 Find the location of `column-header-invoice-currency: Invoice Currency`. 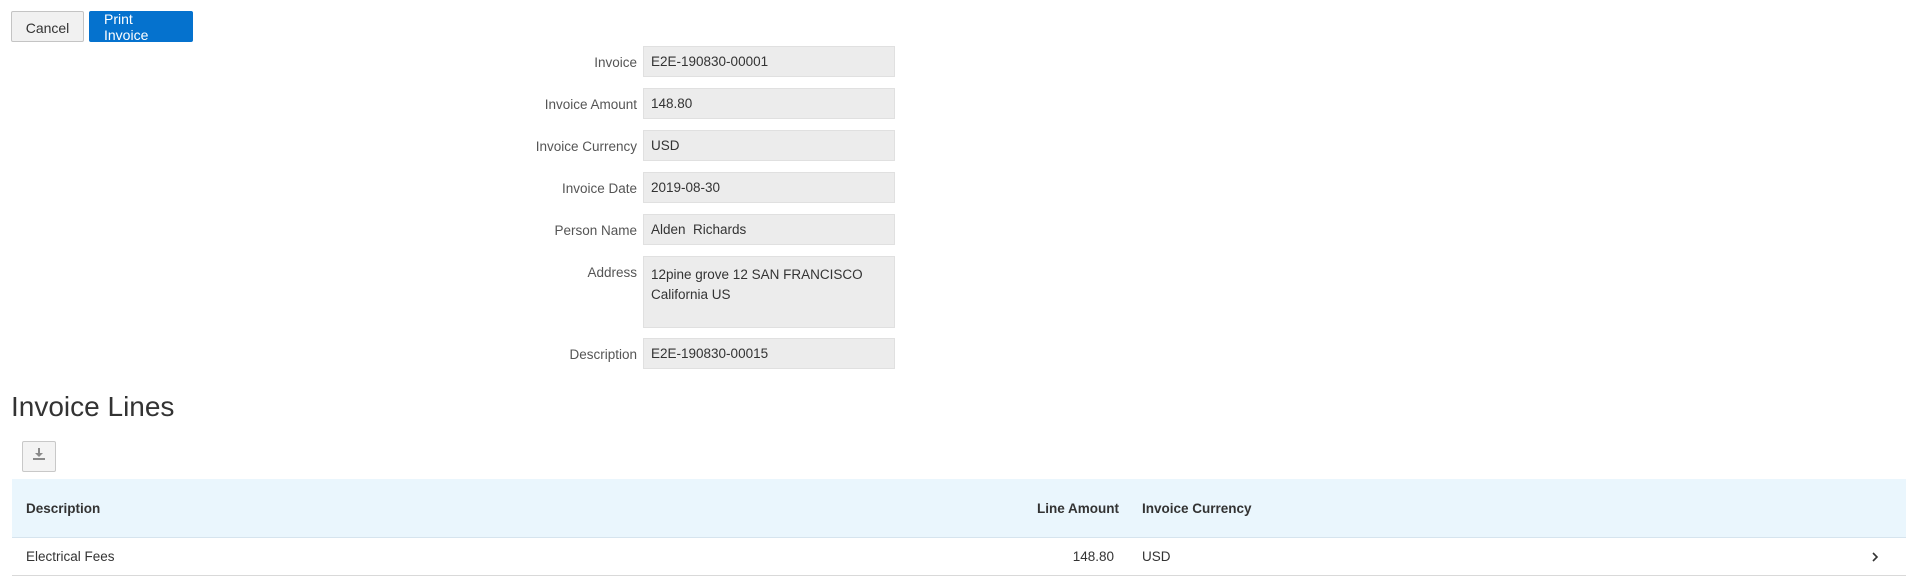

column-header-invoice-currency: Invoice Currency is located at coordinates (1197, 508).